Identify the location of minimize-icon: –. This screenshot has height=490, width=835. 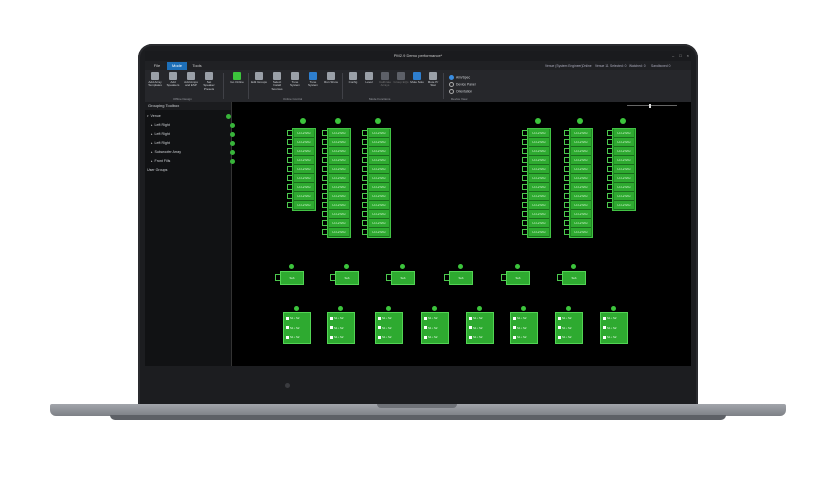
(673, 55).